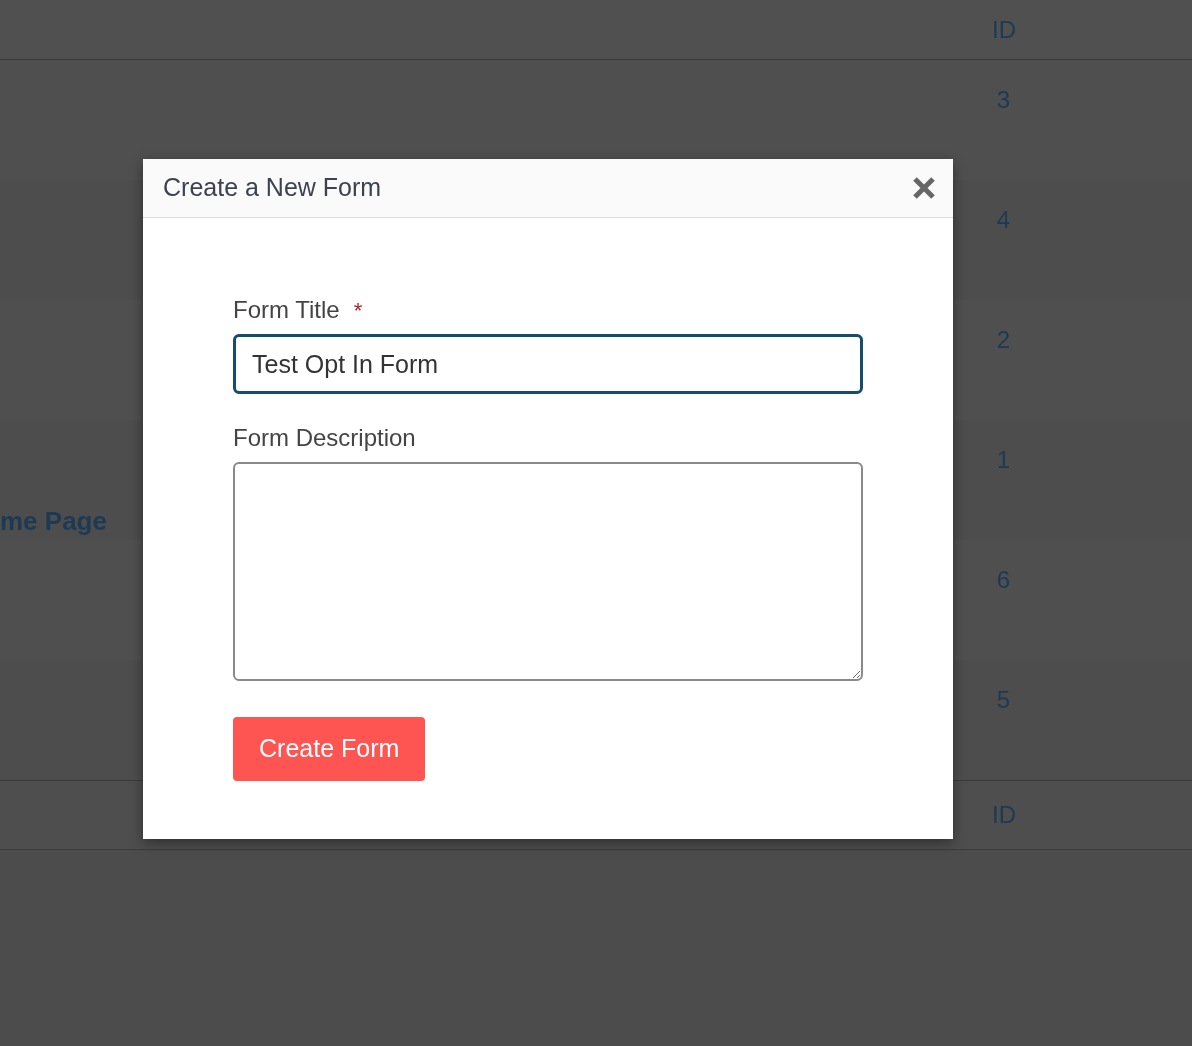 Image resolution: width=1192 pixels, height=1046 pixels. Describe the element at coordinates (548, 364) in the screenshot. I see `input-field: Test Opt In Form` at that location.